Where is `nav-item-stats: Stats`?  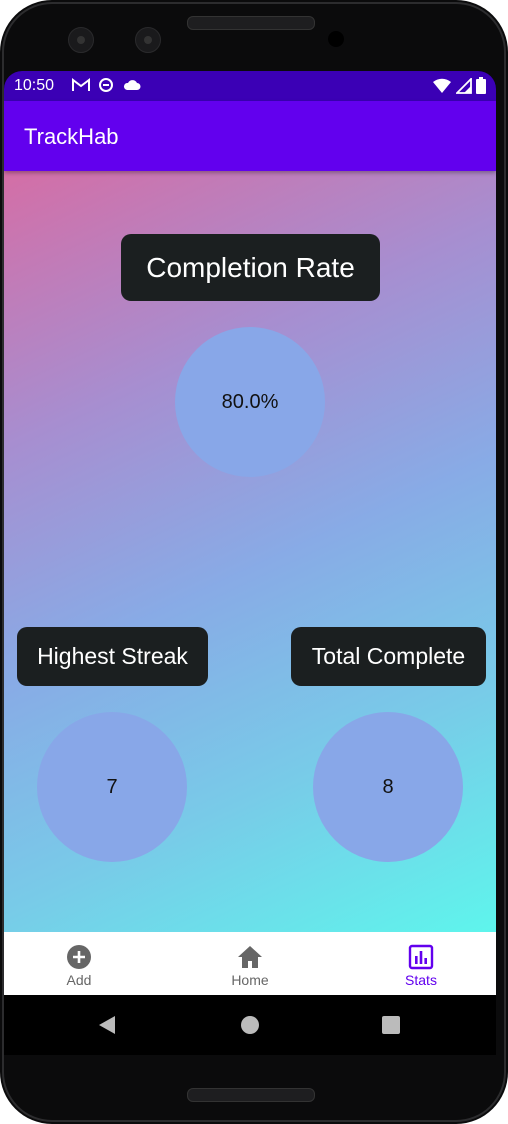 nav-item-stats: Stats is located at coordinates (421, 963).